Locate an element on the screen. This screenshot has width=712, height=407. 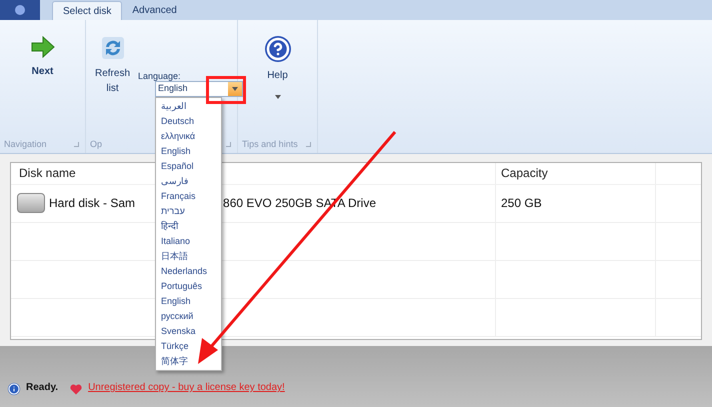
language-option: ελληνικά is located at coordinates (188, 136).